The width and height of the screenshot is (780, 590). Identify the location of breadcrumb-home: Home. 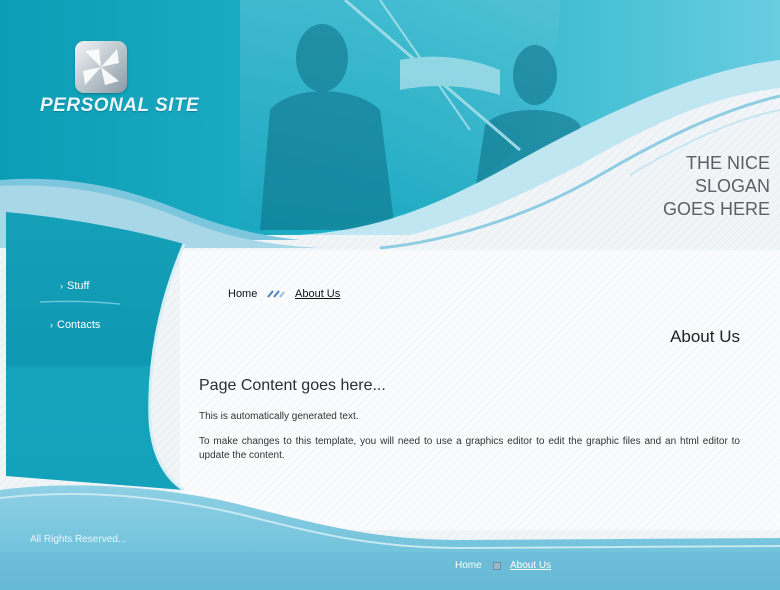
(242, 294).